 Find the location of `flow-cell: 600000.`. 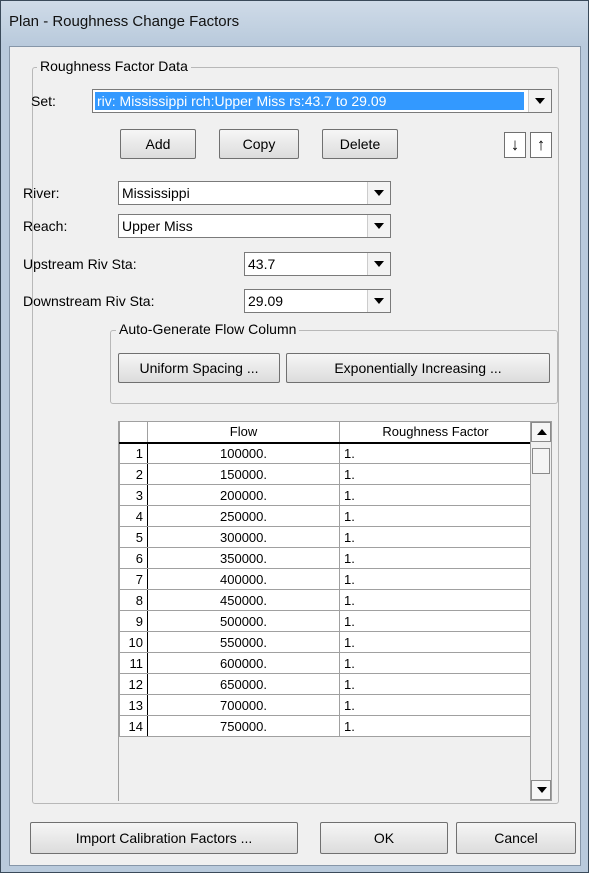

flow-cell: 600000. is located at coordinates (243, 663).